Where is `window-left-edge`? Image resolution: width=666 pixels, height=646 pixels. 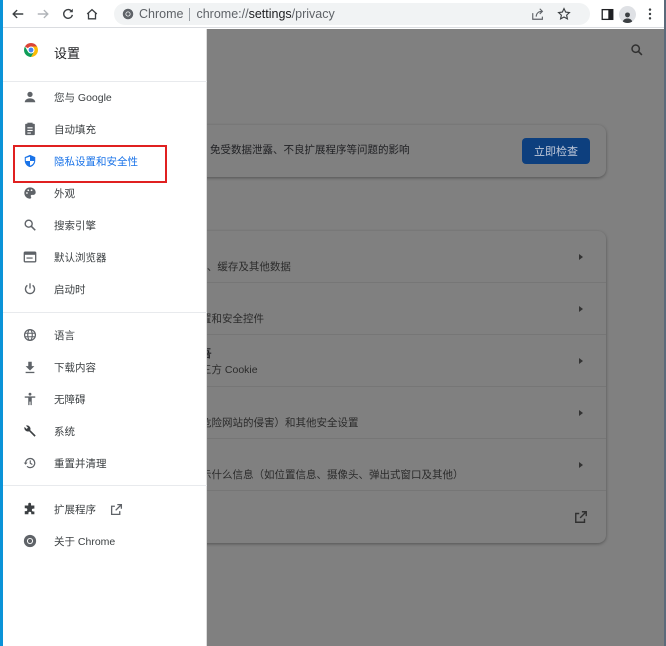 window-left-edge is located at coordinates (1, 323).